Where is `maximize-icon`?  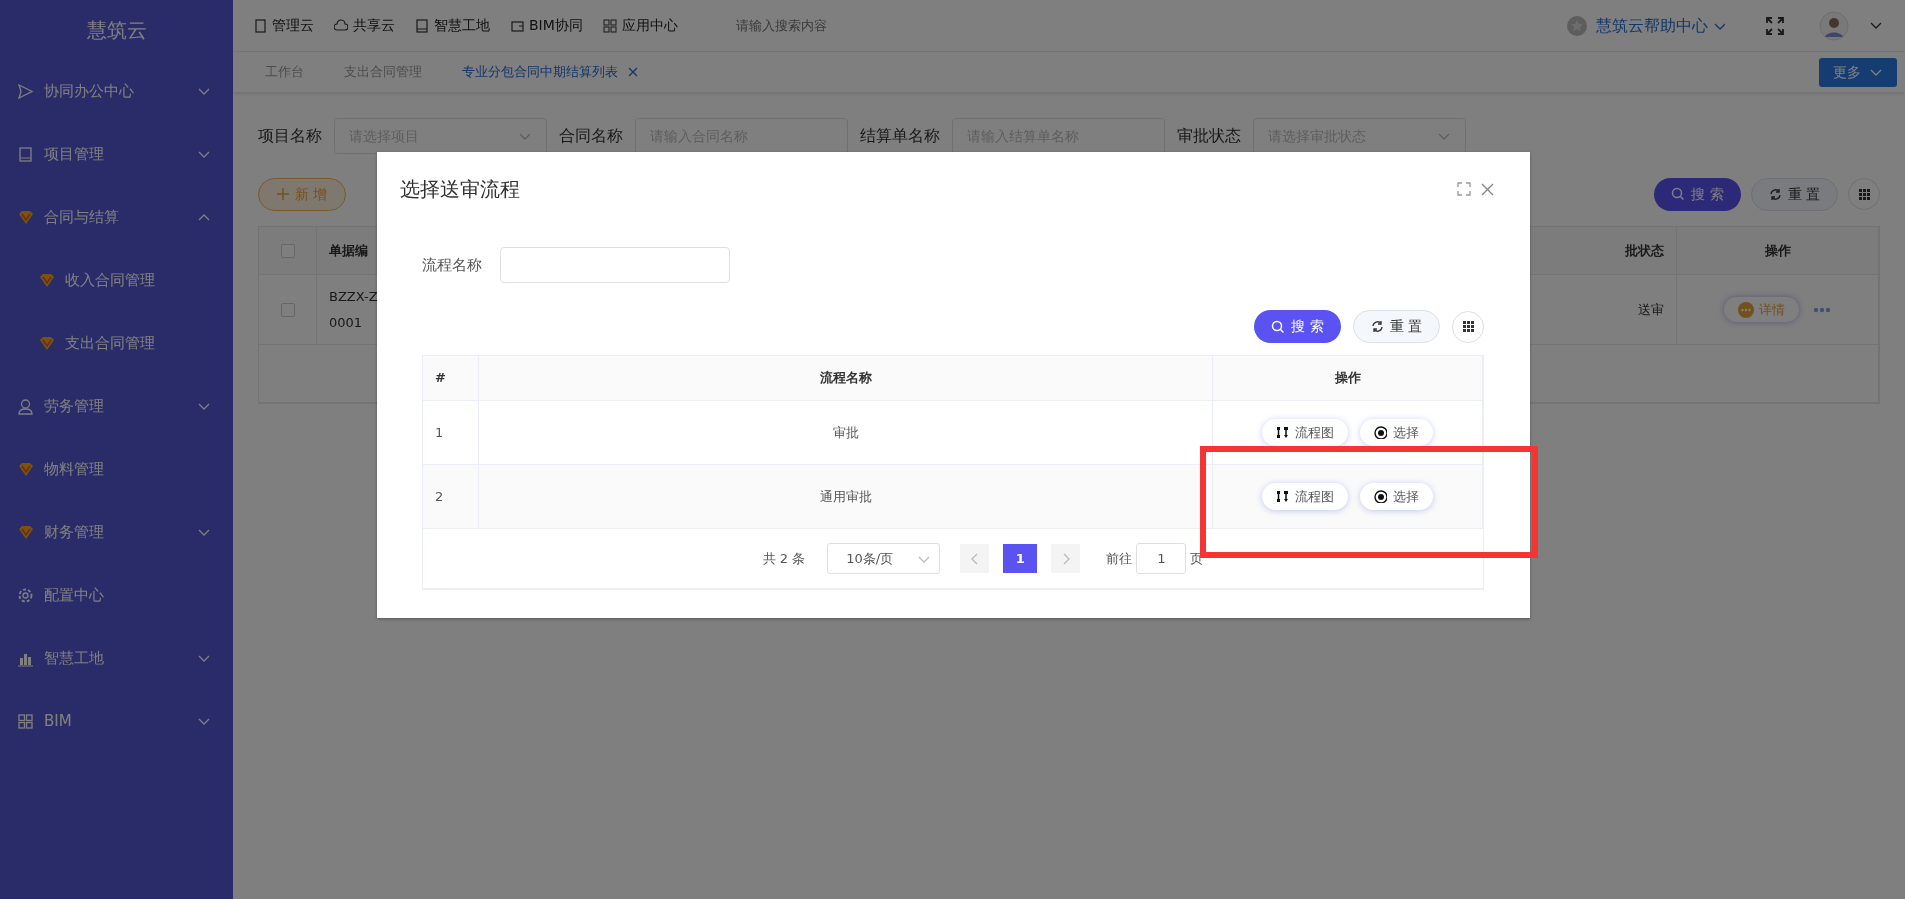
maximize-icon is located at coordinates (1464, 189).